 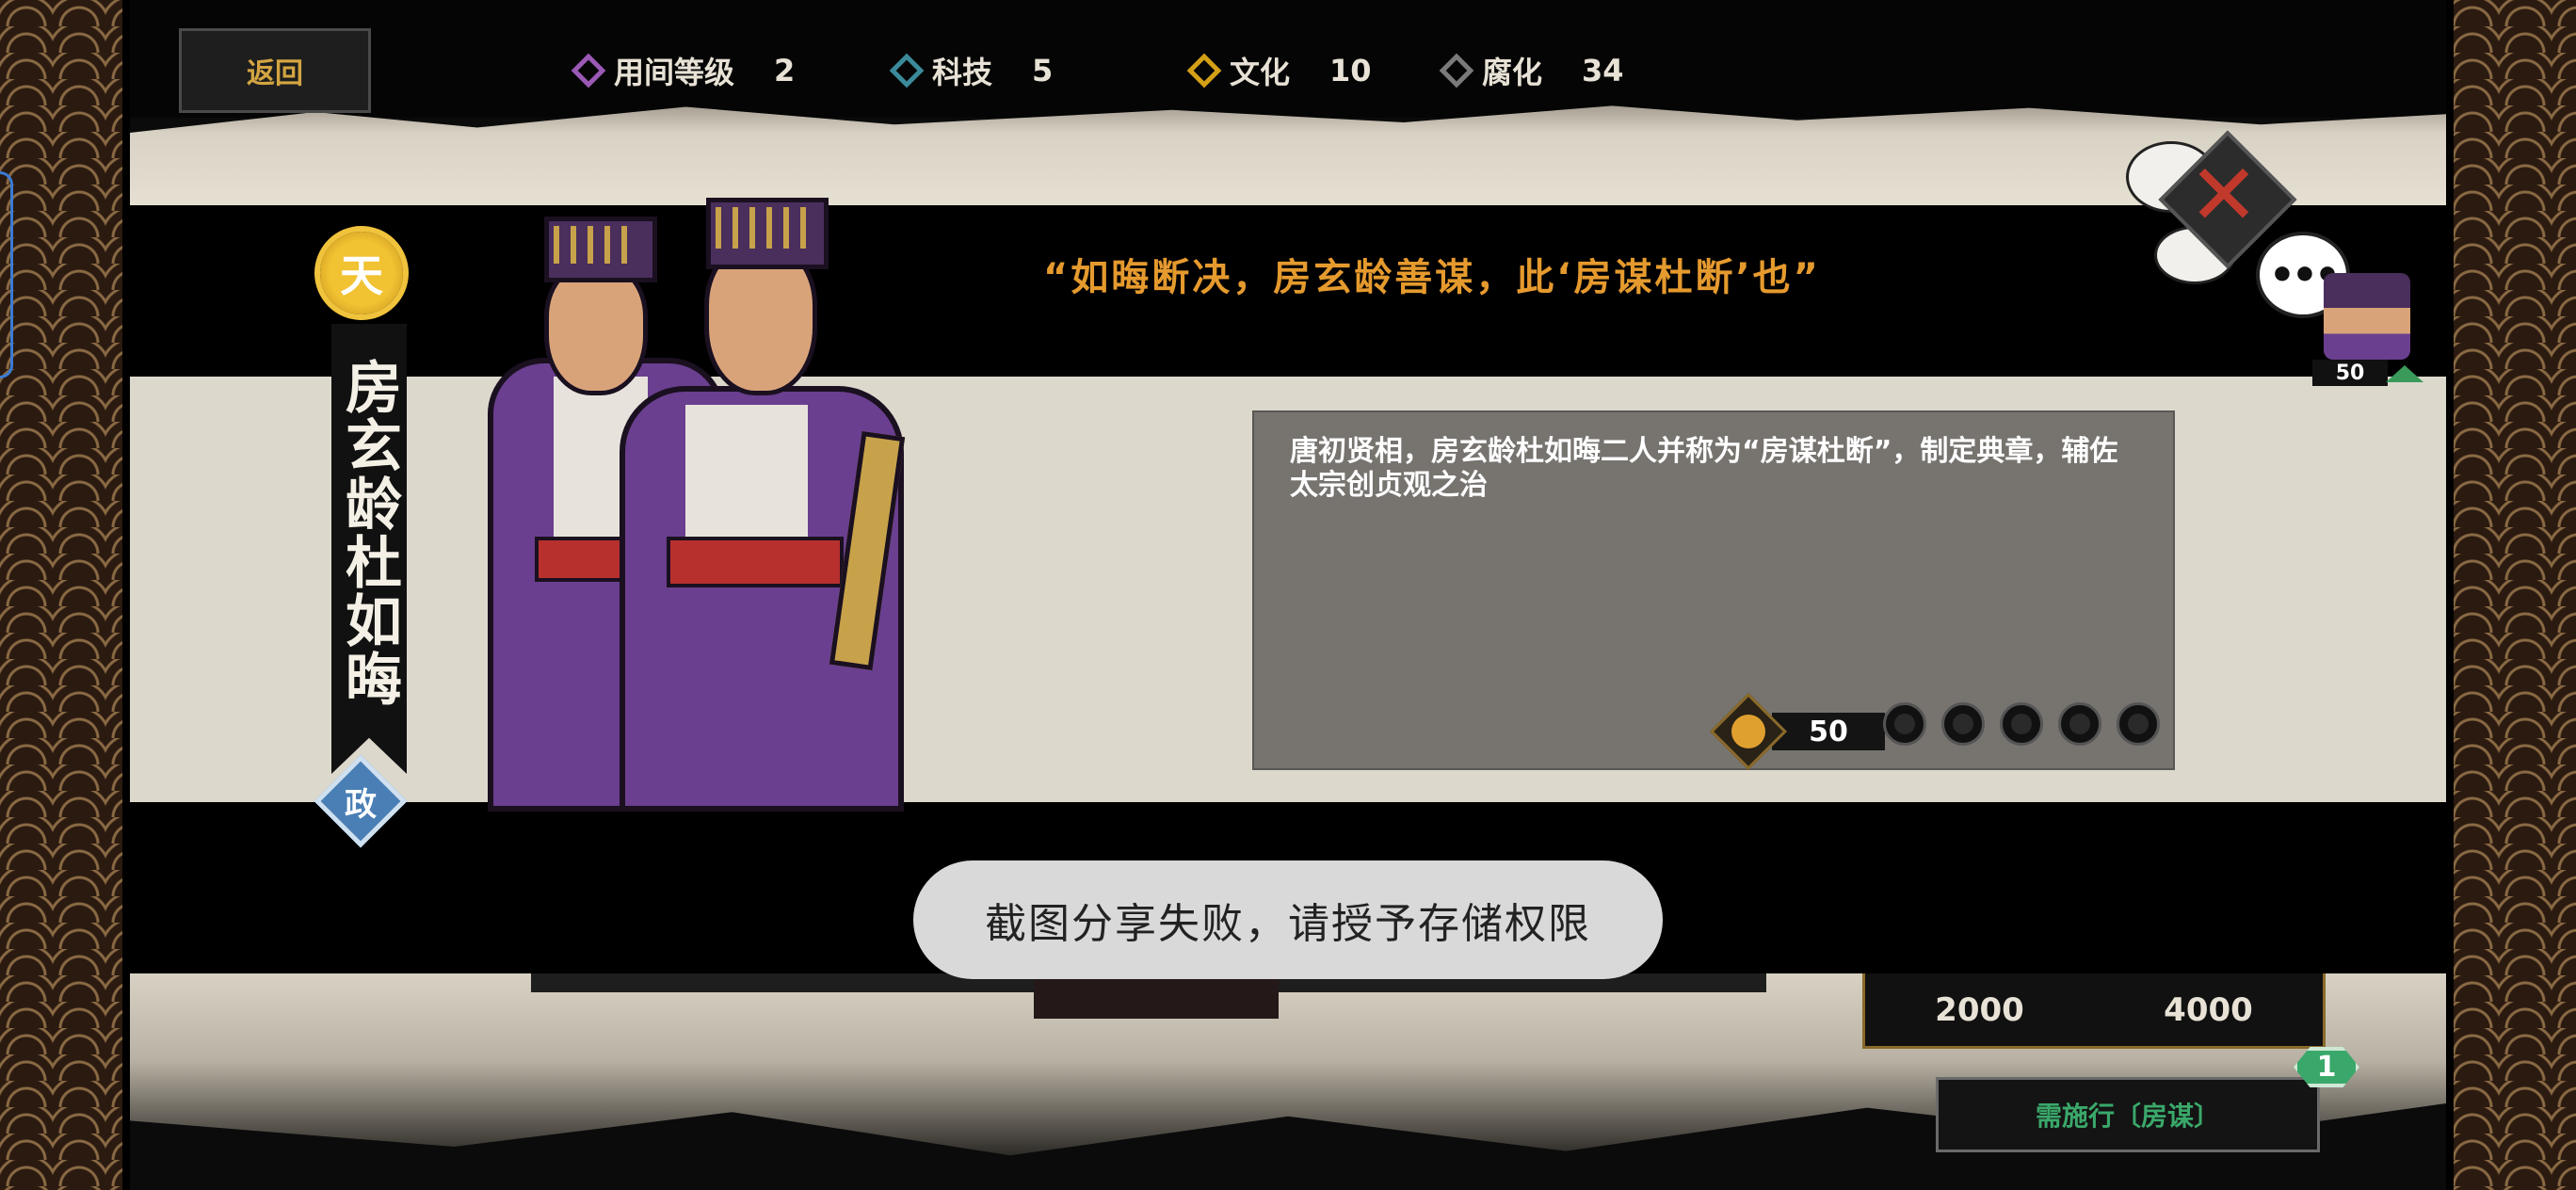 I want to click on character-portrait, so click(x=666, y=505).